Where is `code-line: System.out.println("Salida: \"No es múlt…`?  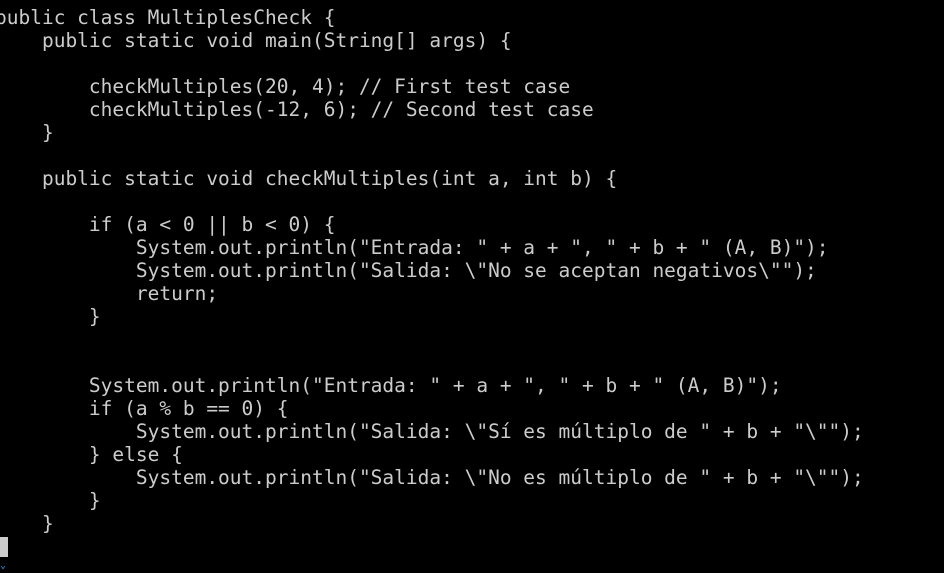
code-line: System.out.println("Salida: \"No es múlt… is located at coordinates (432, 477).